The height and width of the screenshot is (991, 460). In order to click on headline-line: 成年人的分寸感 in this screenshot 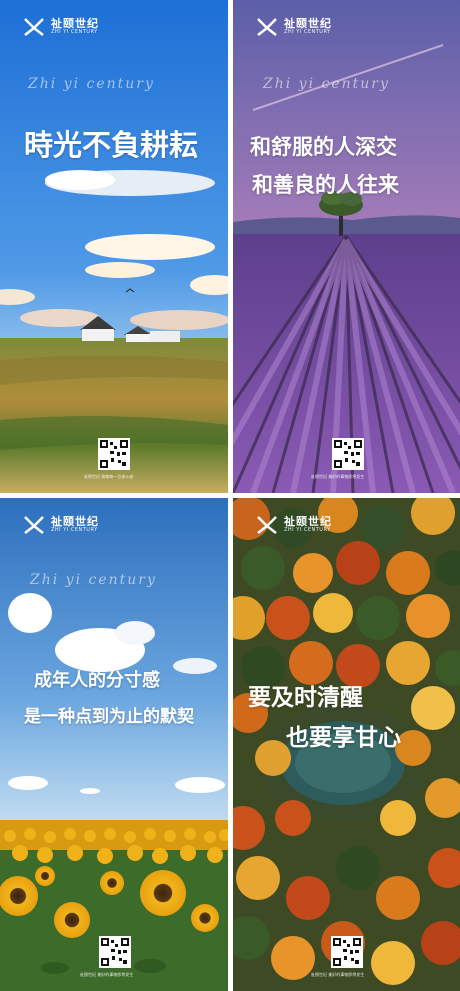, I will do `click(97, 680)`.